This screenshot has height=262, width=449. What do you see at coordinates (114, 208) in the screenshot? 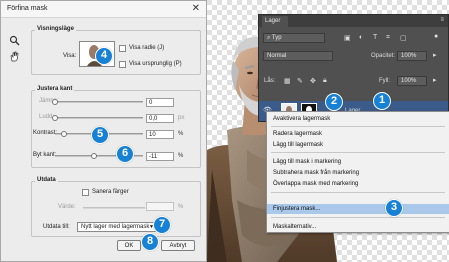
I see `amount-slider-track` at bounding box center [114, 208].